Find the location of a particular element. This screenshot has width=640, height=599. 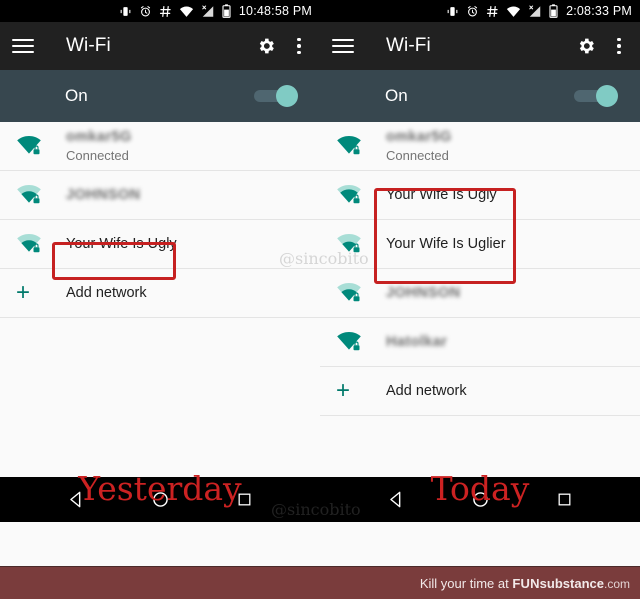

network-ssid: Your Wife Is Uglier is located at coordinates (446, 243).